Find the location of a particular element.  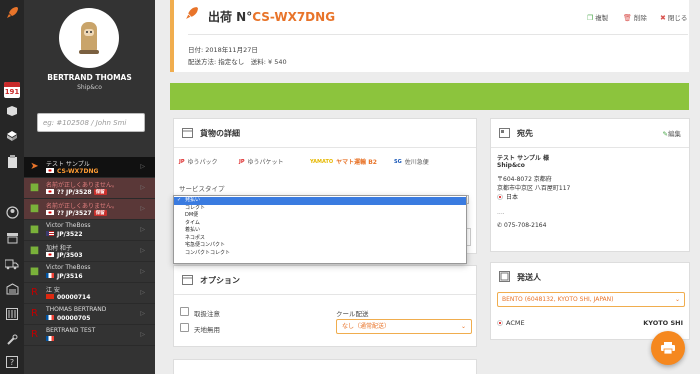

shipment-number: 00000714 is located at coordinates (68, 297).